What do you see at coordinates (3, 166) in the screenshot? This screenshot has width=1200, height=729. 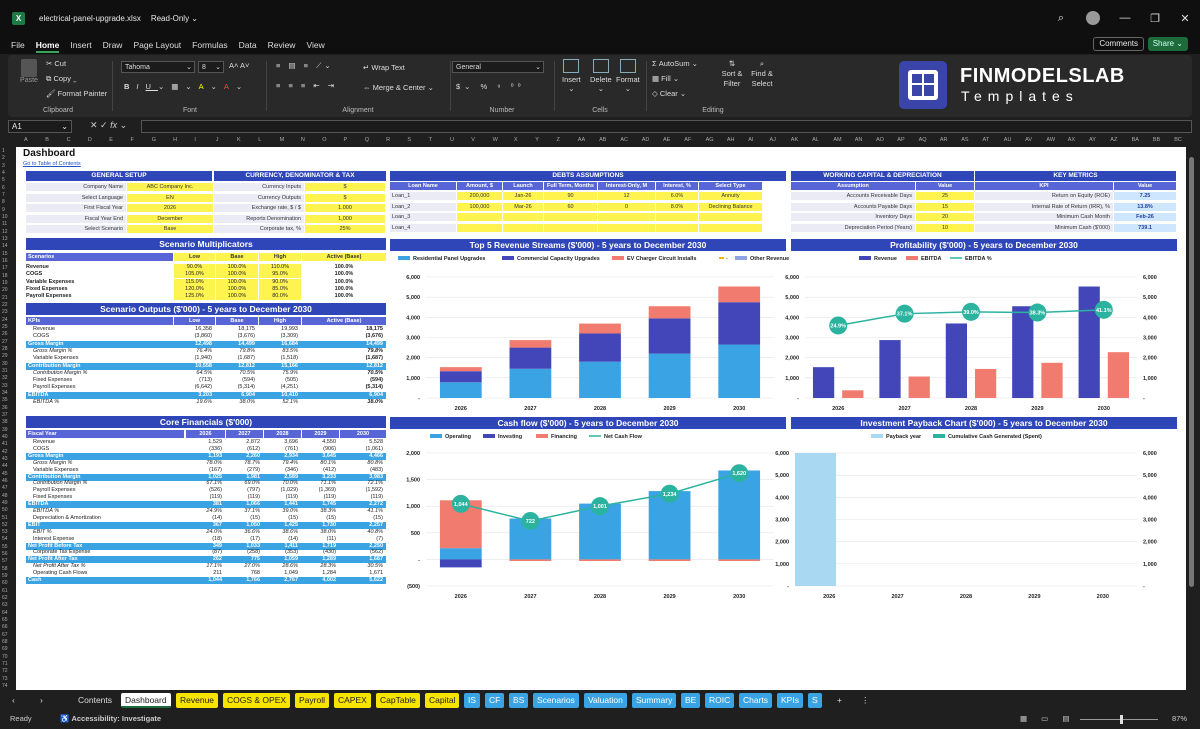 I see `row-header: 3` at bounding box center [3, 166].